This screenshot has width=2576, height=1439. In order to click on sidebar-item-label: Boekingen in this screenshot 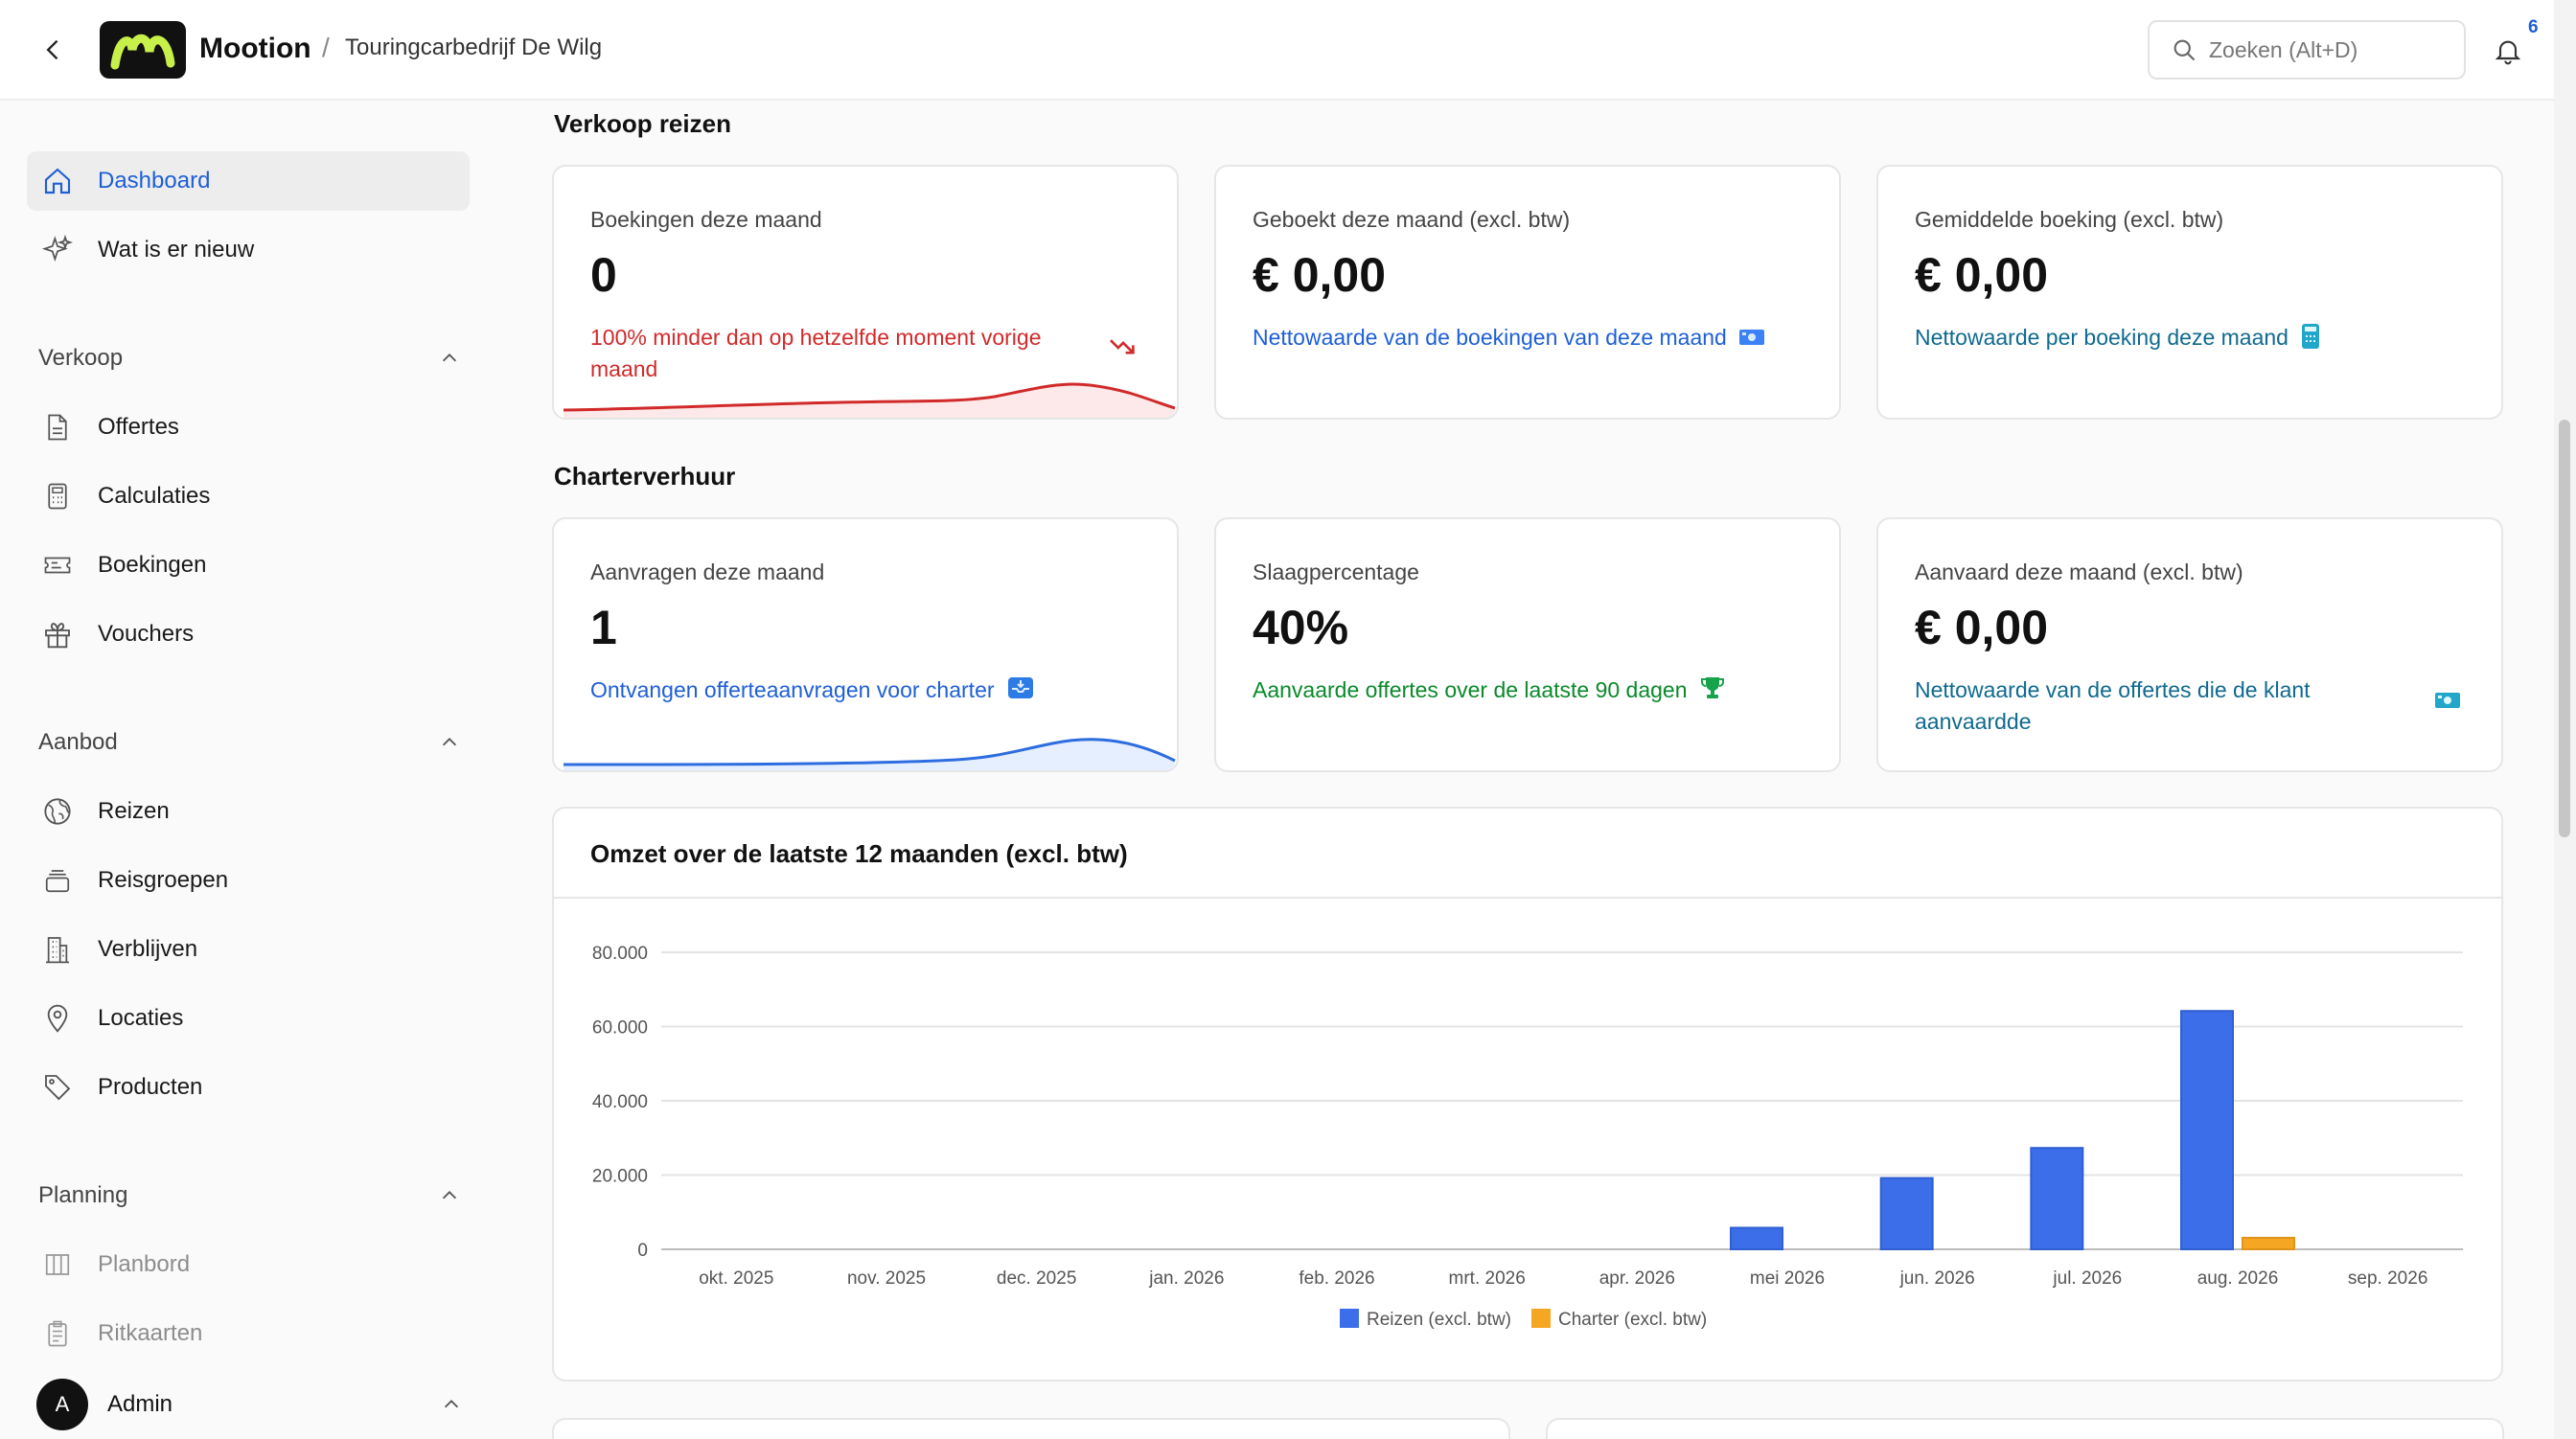, I will do `click(152, 565)`.